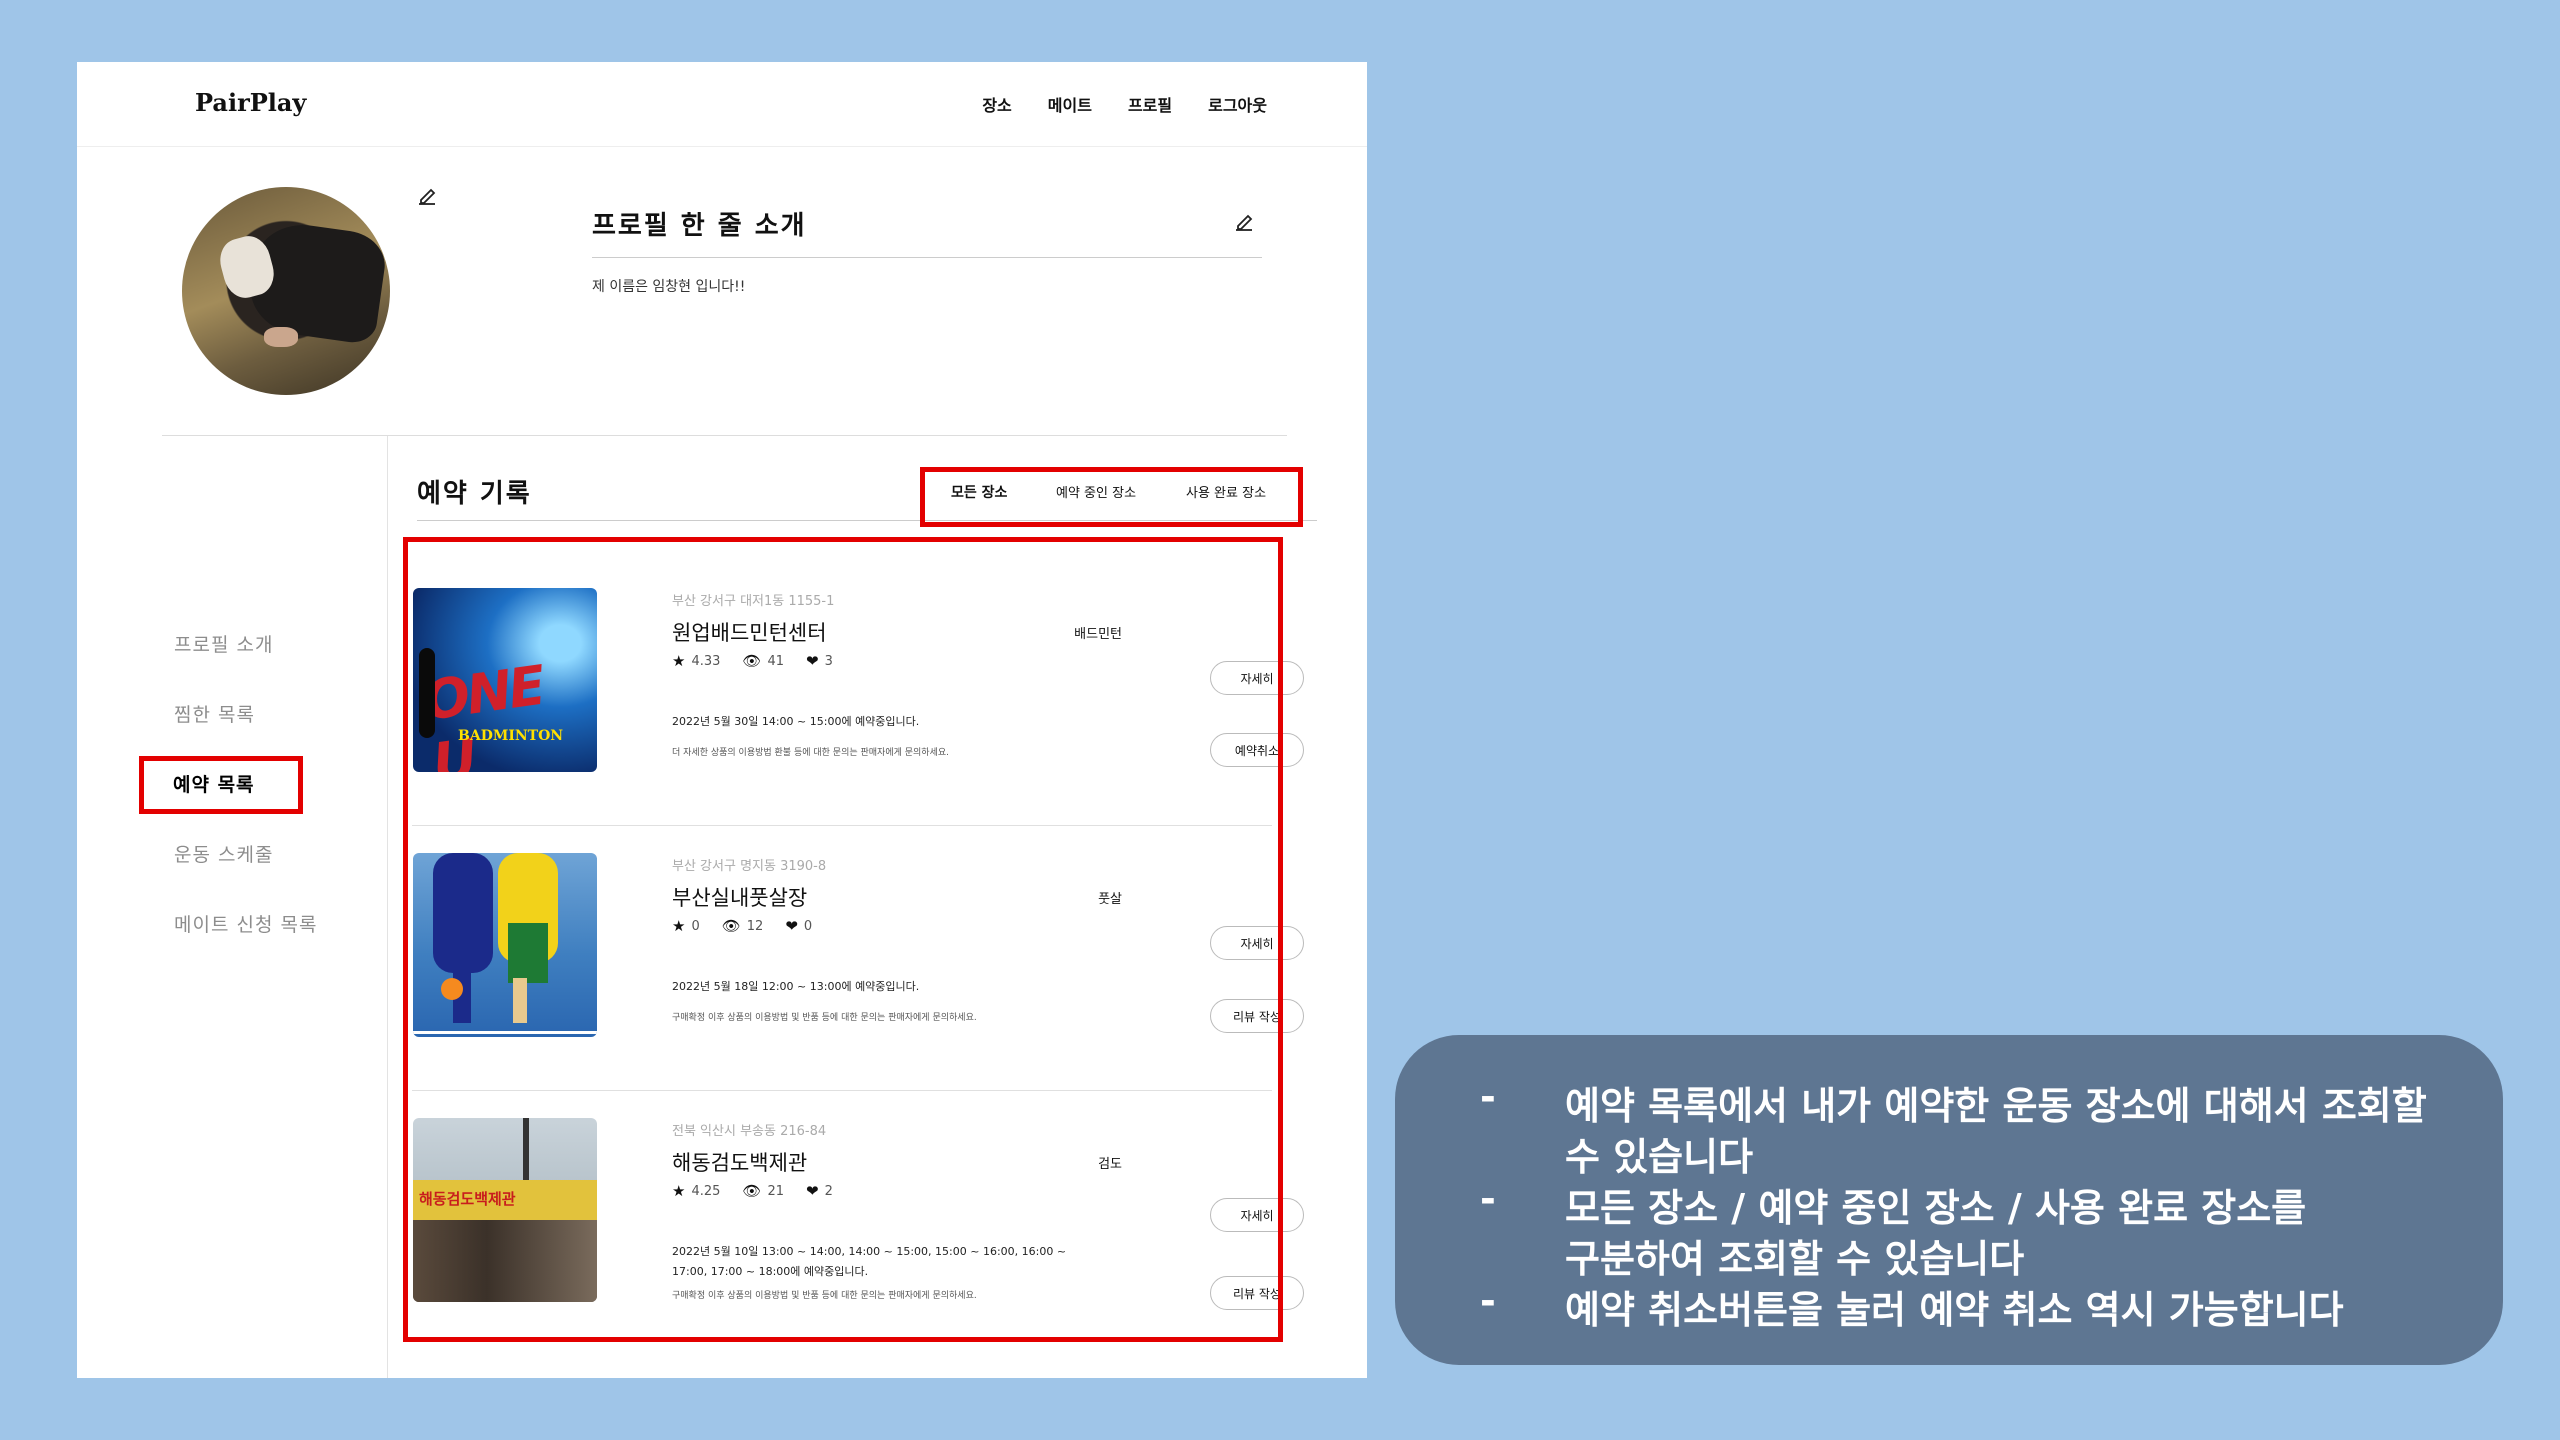  What do you see at coordinates (927, 257) in the screenshot?
I see `intro-divider` at bounding box center [927, 257].